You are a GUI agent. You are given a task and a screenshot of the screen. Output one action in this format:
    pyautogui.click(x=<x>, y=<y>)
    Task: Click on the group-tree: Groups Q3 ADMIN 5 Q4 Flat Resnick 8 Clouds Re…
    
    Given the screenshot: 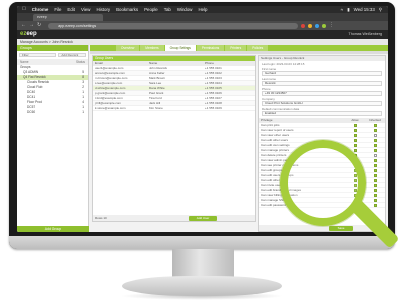 What is the action you would take?
    pyautogui.click(x=52, y=90)
    